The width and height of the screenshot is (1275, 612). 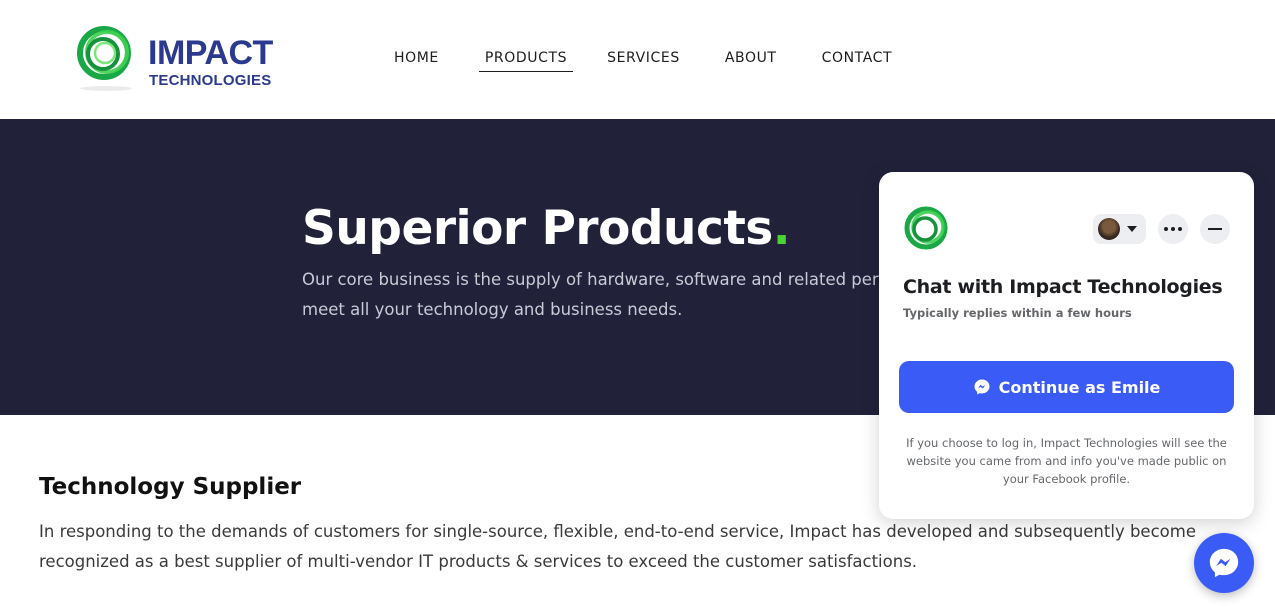 What do you see at coordinates (1109, 229) in the screenshot?
I see `user-avatar-icon` at bounding box center [1109, 229].